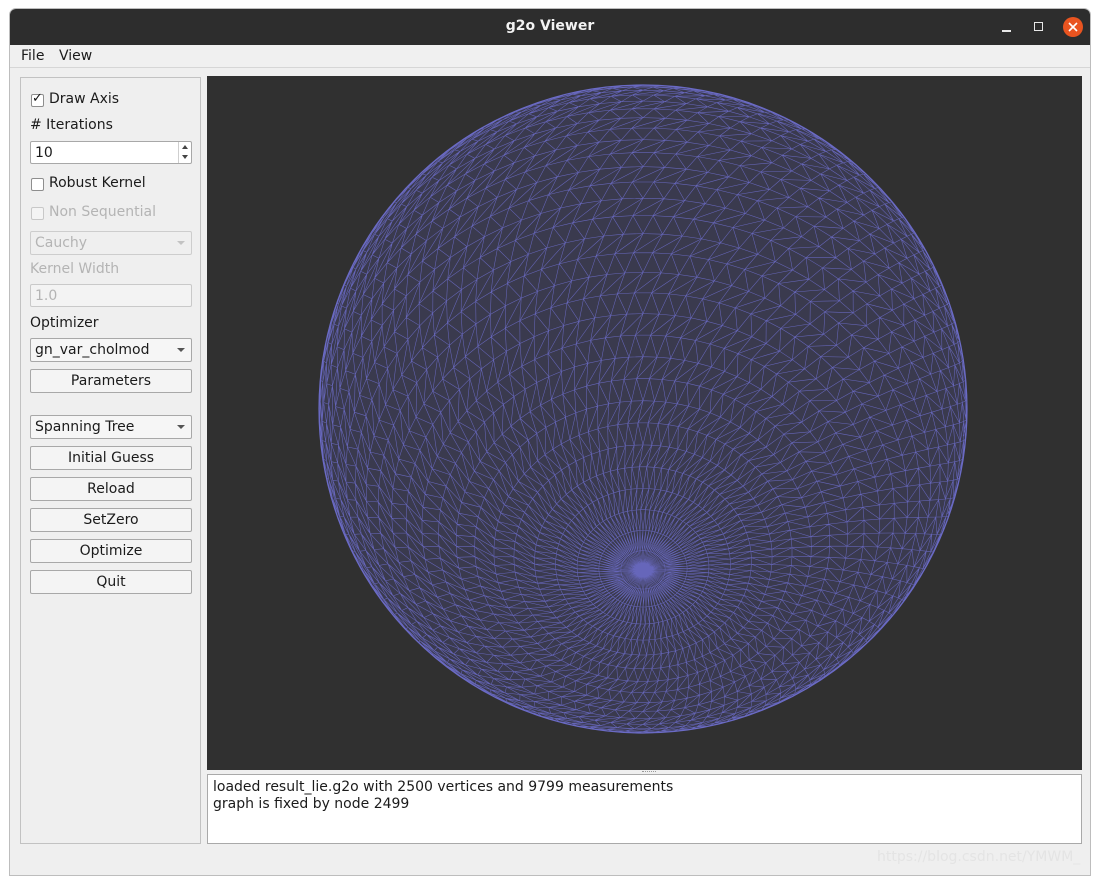 Image resolution: width=1101 pixels, height=885 pixels. Describe the element at coordinates (184, 152) in the screenshot. I see `spin-buttons` at that location.